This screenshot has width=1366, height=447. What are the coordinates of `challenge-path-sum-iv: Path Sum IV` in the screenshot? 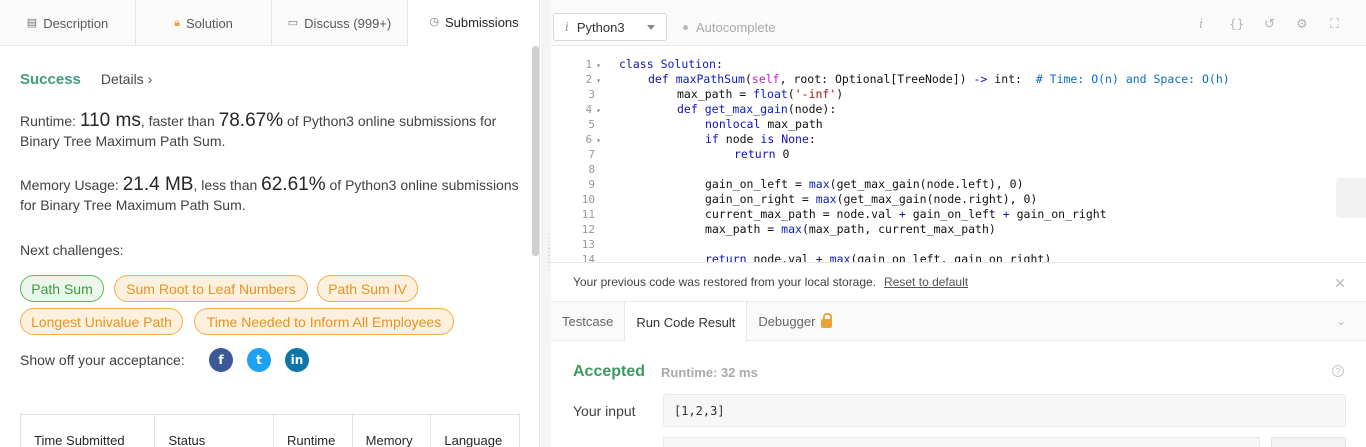 It's located at (367, 288).